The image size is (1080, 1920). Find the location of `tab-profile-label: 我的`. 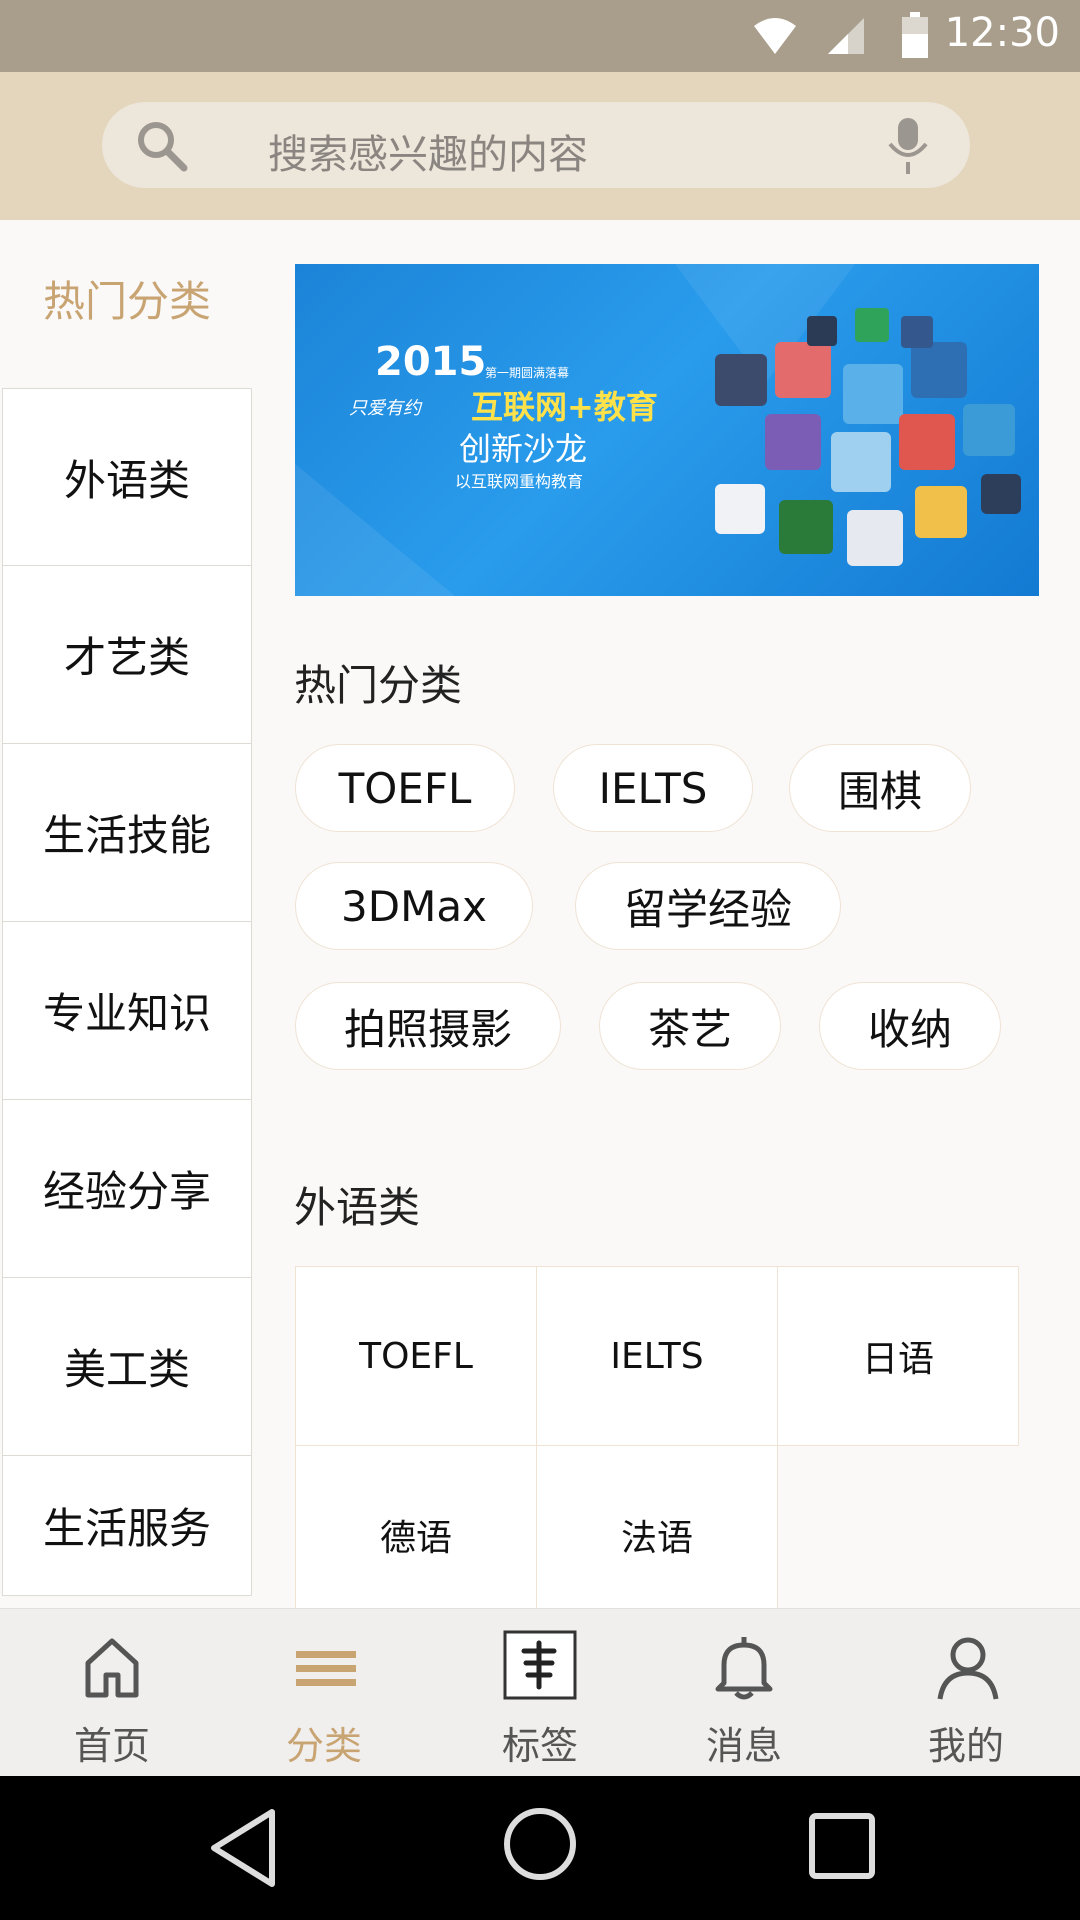

tab-profile-label: 我的 is located at coordinates (965, 1746).